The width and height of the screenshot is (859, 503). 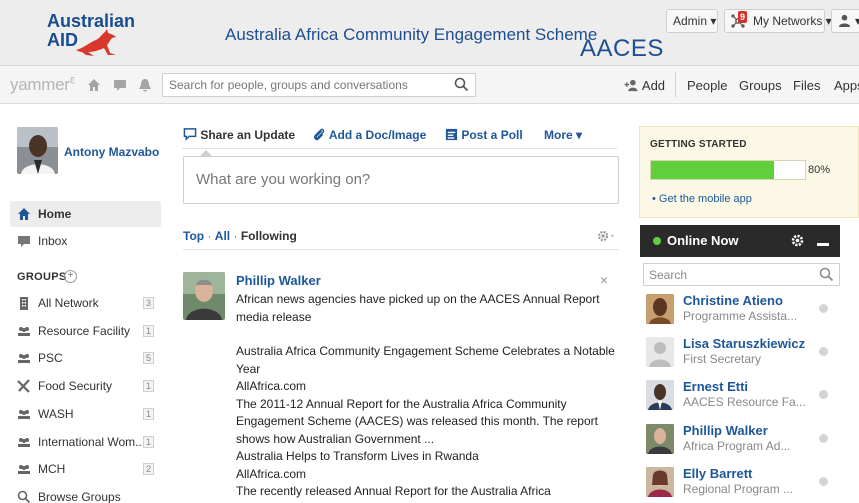 What do you see at coordinates (823, 308) in the screenshot?
I see `presence-dot` at bounding box center [823, 308].